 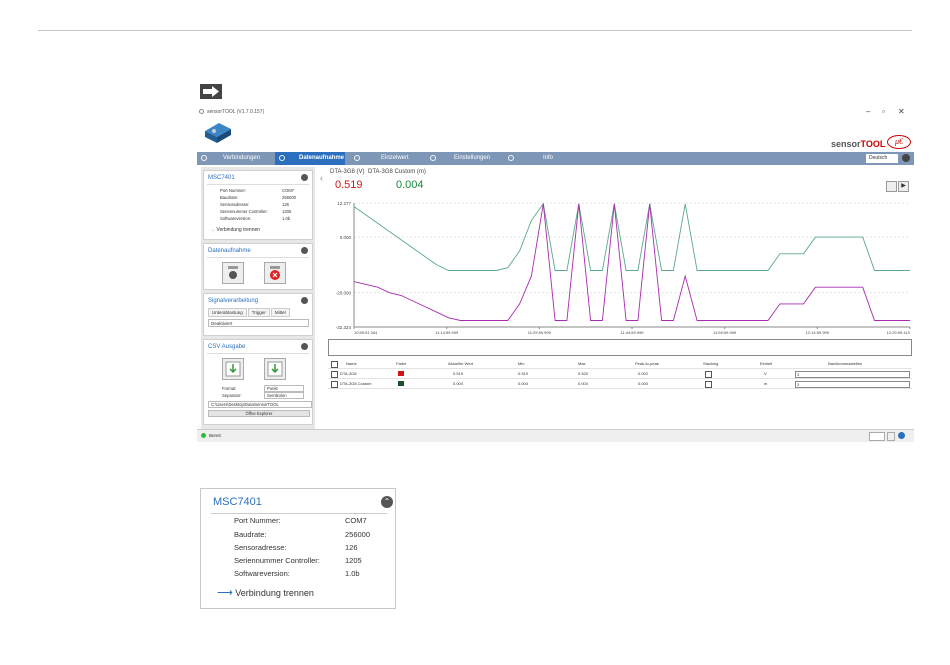 What do you see at coordinates (233, 369) in the screenshot?
I see `csv-export-button` at bounding box center [233, 369].